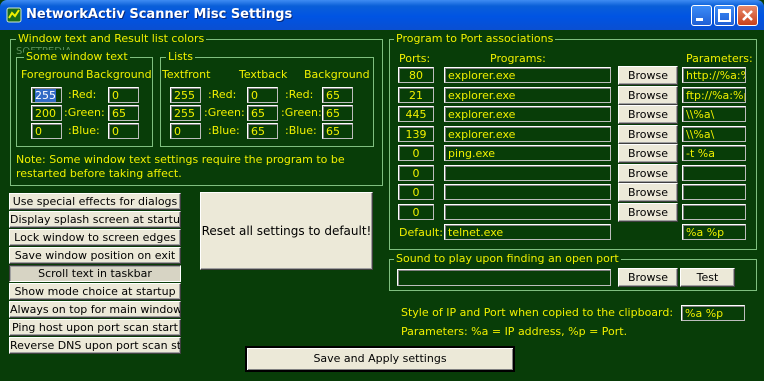  I want to click on default-label: Default:, so click(421, 232).